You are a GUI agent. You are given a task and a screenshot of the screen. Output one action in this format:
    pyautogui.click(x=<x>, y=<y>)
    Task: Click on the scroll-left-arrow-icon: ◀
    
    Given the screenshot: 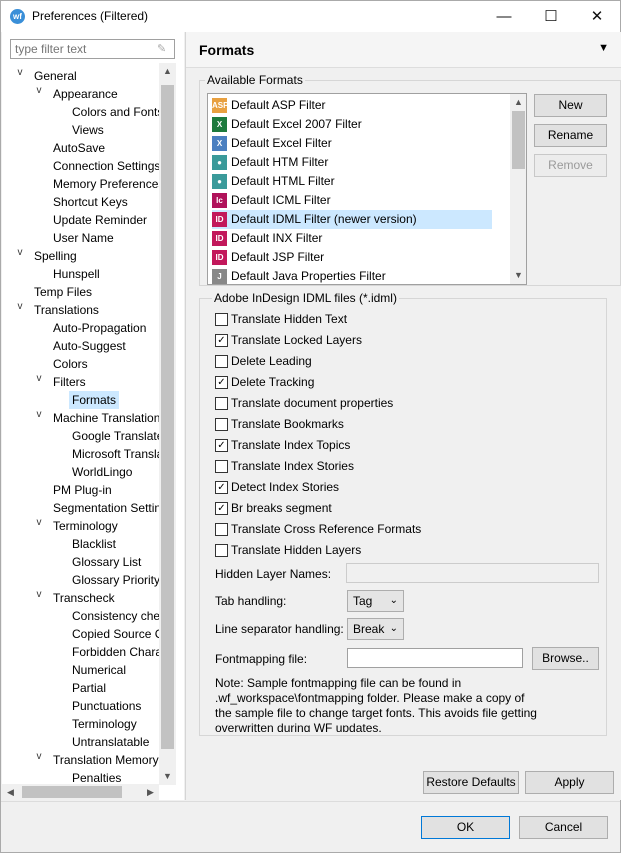 What is the action you would take?
    pyautogui.click(x=10, y=792)
    